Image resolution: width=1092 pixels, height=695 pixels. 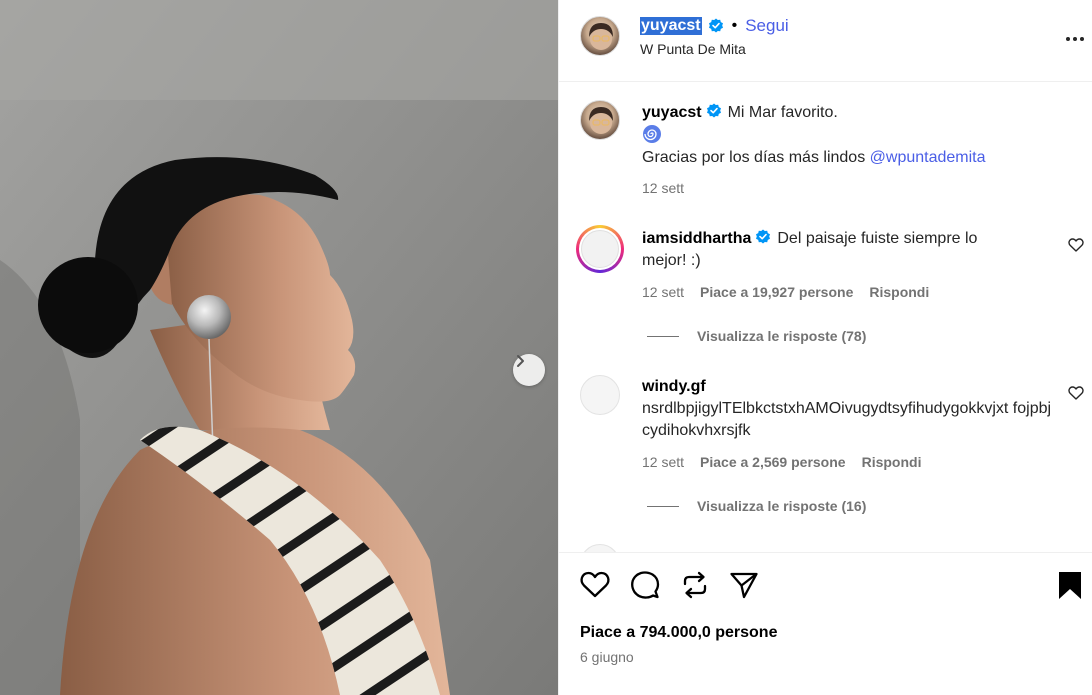 What do you see at coordinates (776, 292) in the screenshot?
I see `comment-likes-count: Piace a 19,927 persone` at bounding box center [776, 292].